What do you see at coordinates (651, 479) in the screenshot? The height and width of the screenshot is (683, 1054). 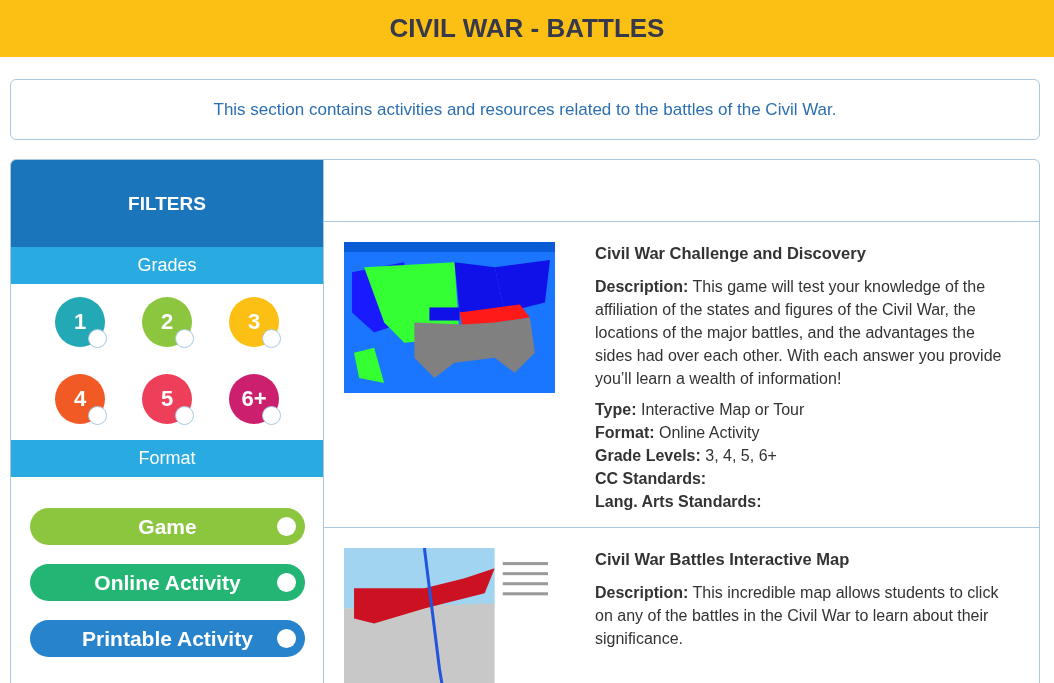 I see `resource-detail: CC Standards:` at bounding box center [651, 479].